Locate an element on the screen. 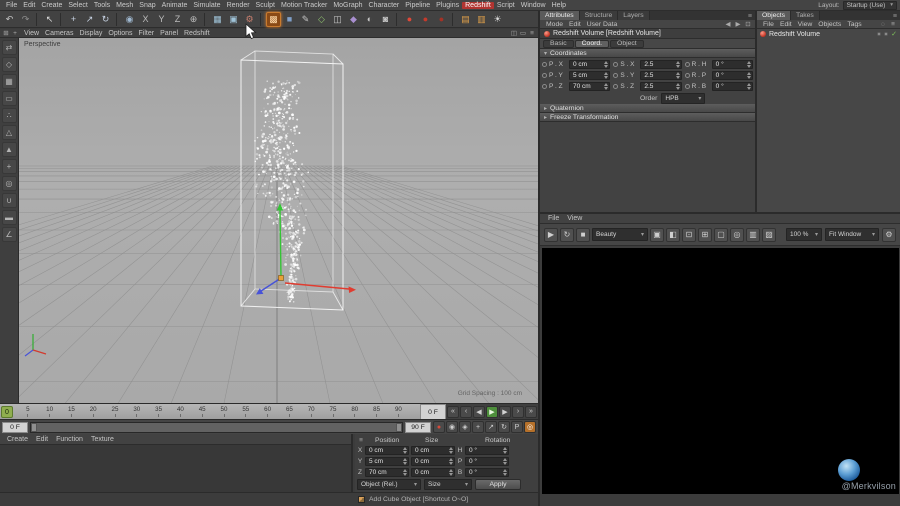  redshift-light-icon: ☀ is located at coordinates (497, 19).